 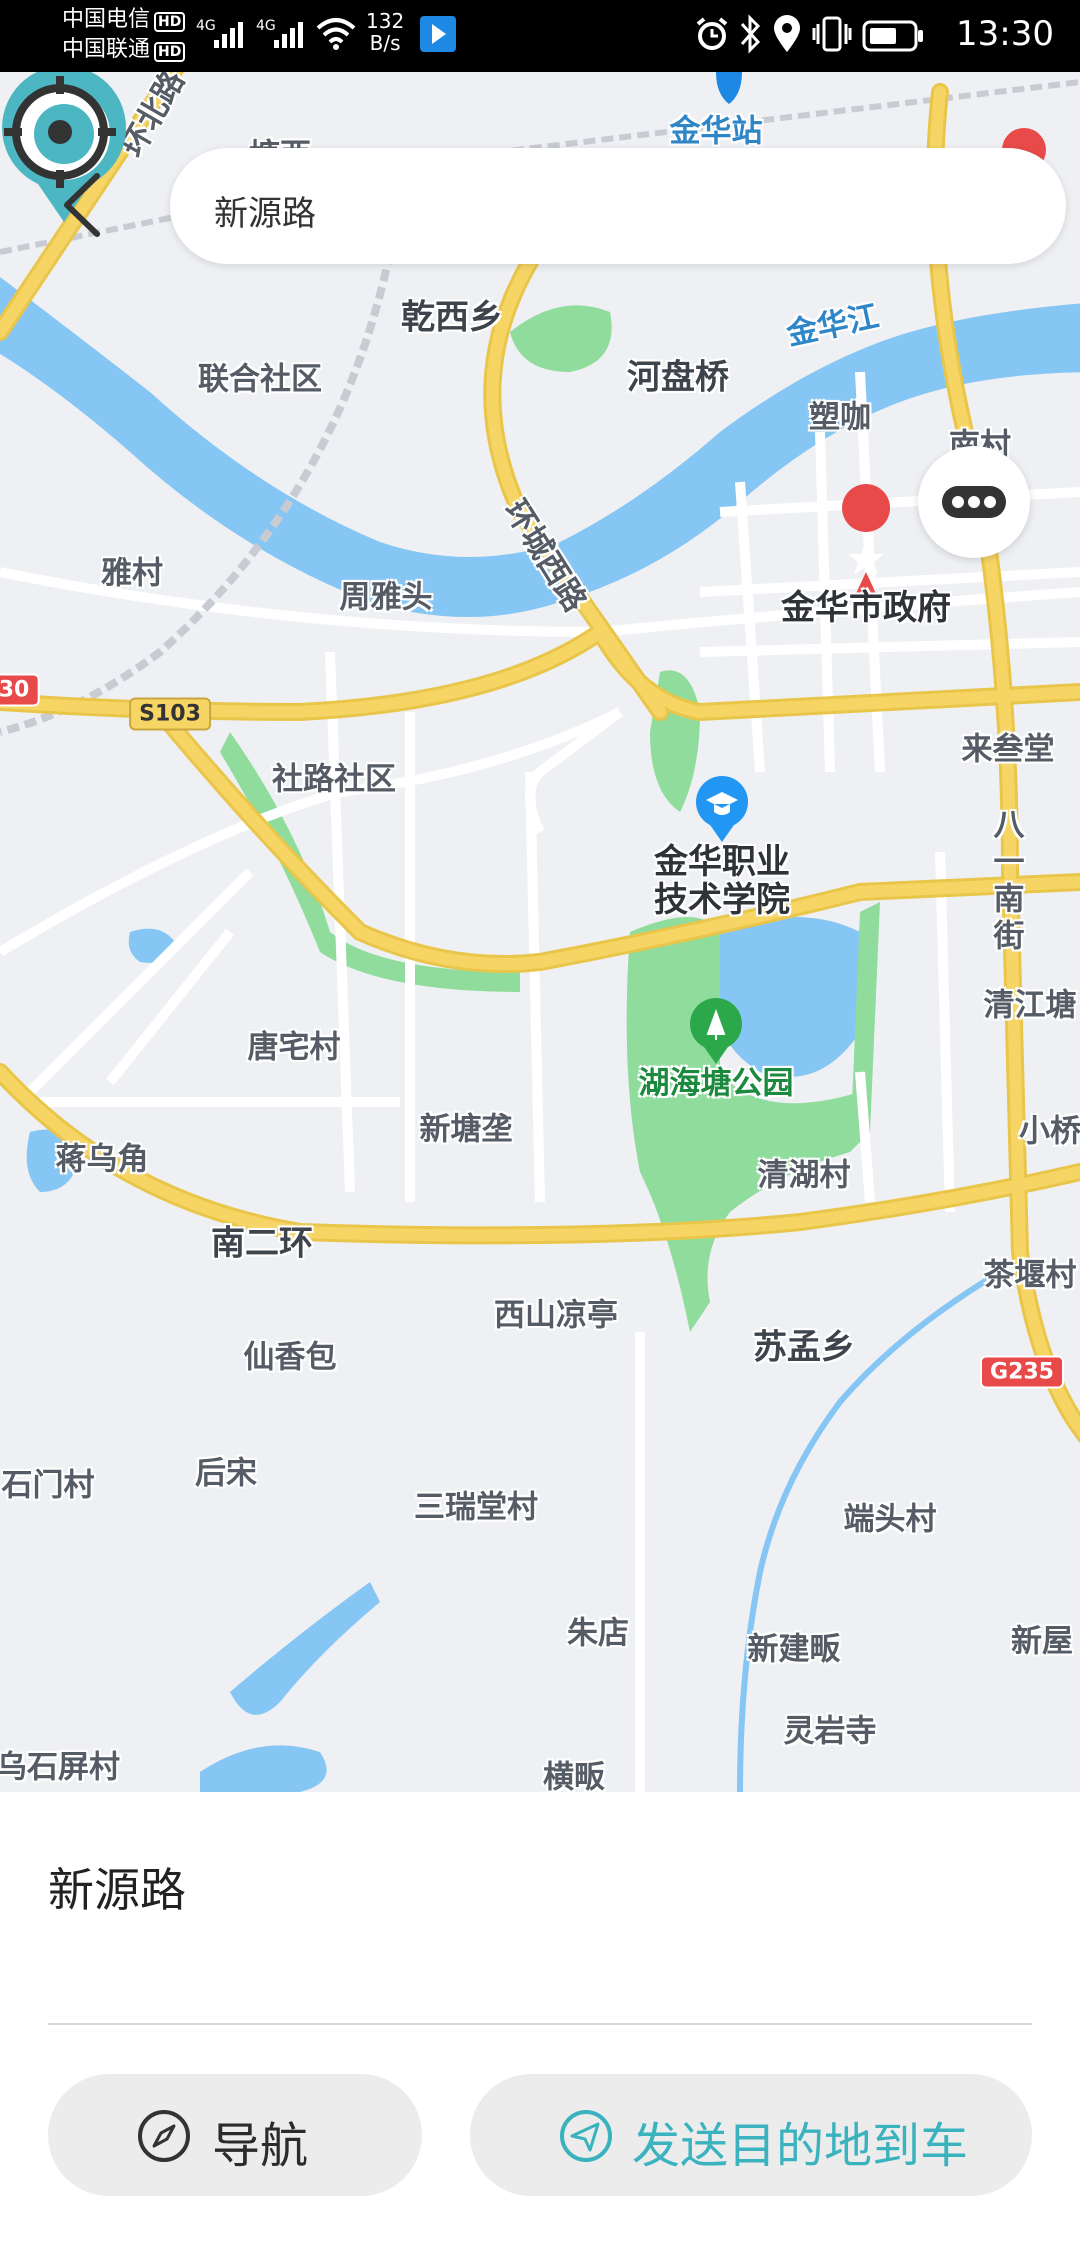 What do you see at coordinates (438, 34) in the screenshot?
I see `app-notification-icon` at bounding box center [438, 34].